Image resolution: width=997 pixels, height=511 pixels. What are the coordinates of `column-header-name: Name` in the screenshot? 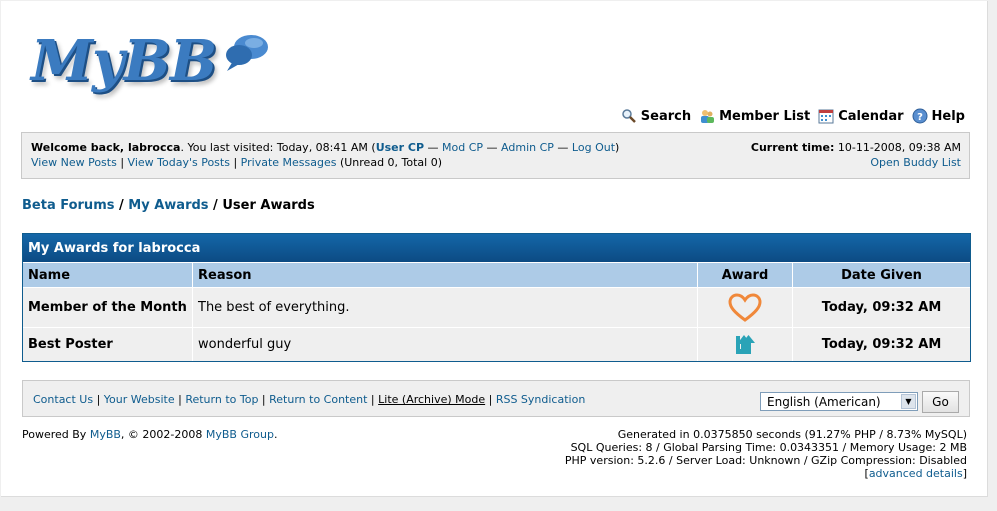 It's located at (108, 275).